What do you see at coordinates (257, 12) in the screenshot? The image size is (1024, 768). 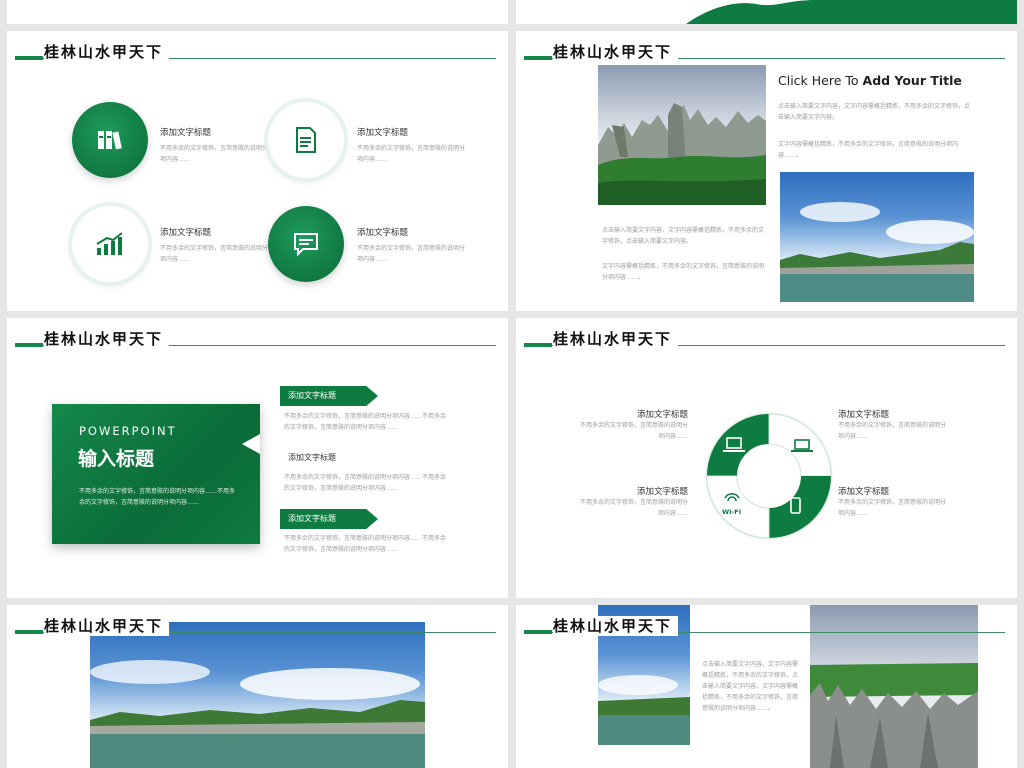 I see `slide-top-left-partial` at bounding box center [257, 12].